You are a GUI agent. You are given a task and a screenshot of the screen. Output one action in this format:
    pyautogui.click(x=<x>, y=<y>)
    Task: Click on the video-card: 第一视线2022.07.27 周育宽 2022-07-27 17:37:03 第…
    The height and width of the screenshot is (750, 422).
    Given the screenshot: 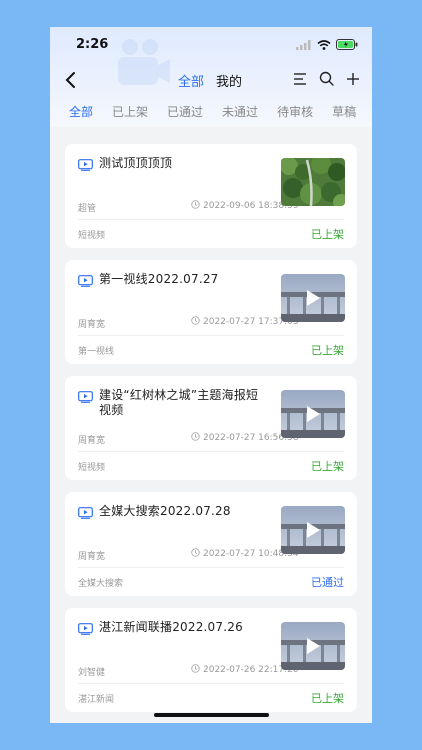 What is the action you would take?
    pyautogui.click(x=211, y=312)
    